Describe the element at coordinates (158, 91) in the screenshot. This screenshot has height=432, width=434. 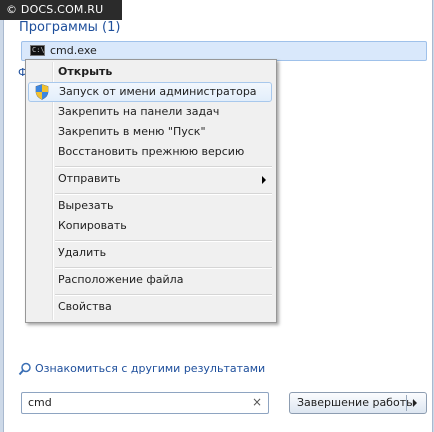
I see `menu-item-label: Запуск от имени администратора` at that location.